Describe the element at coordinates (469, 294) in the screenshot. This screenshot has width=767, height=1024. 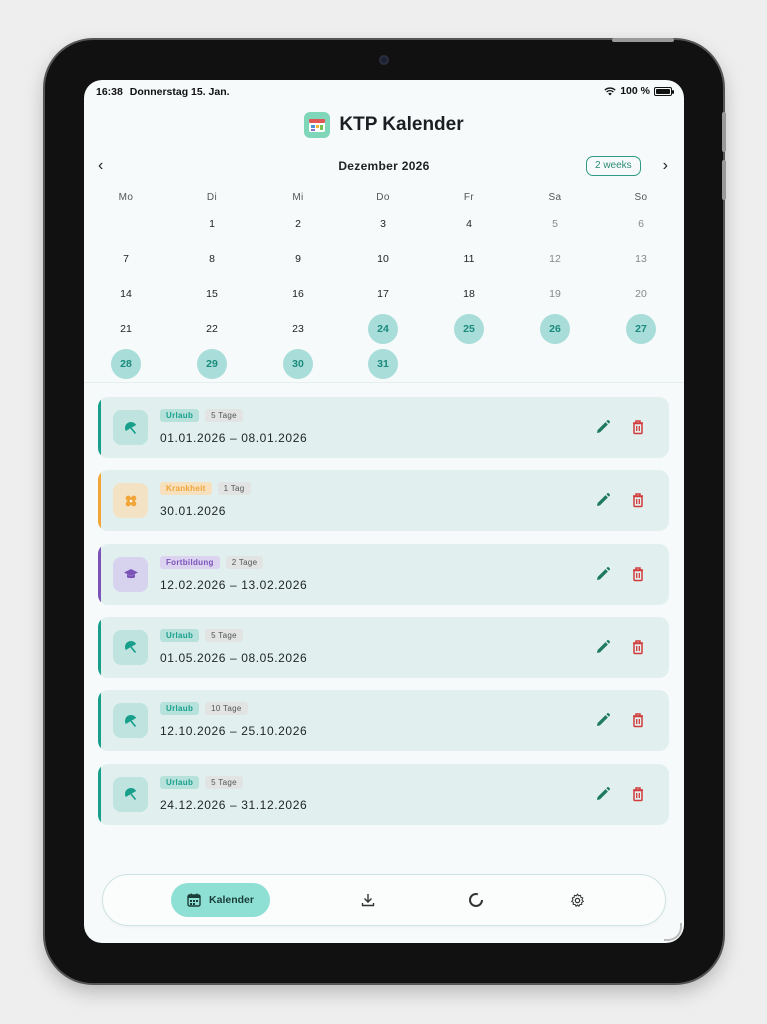
I see `calendar-day: 18` at that location.